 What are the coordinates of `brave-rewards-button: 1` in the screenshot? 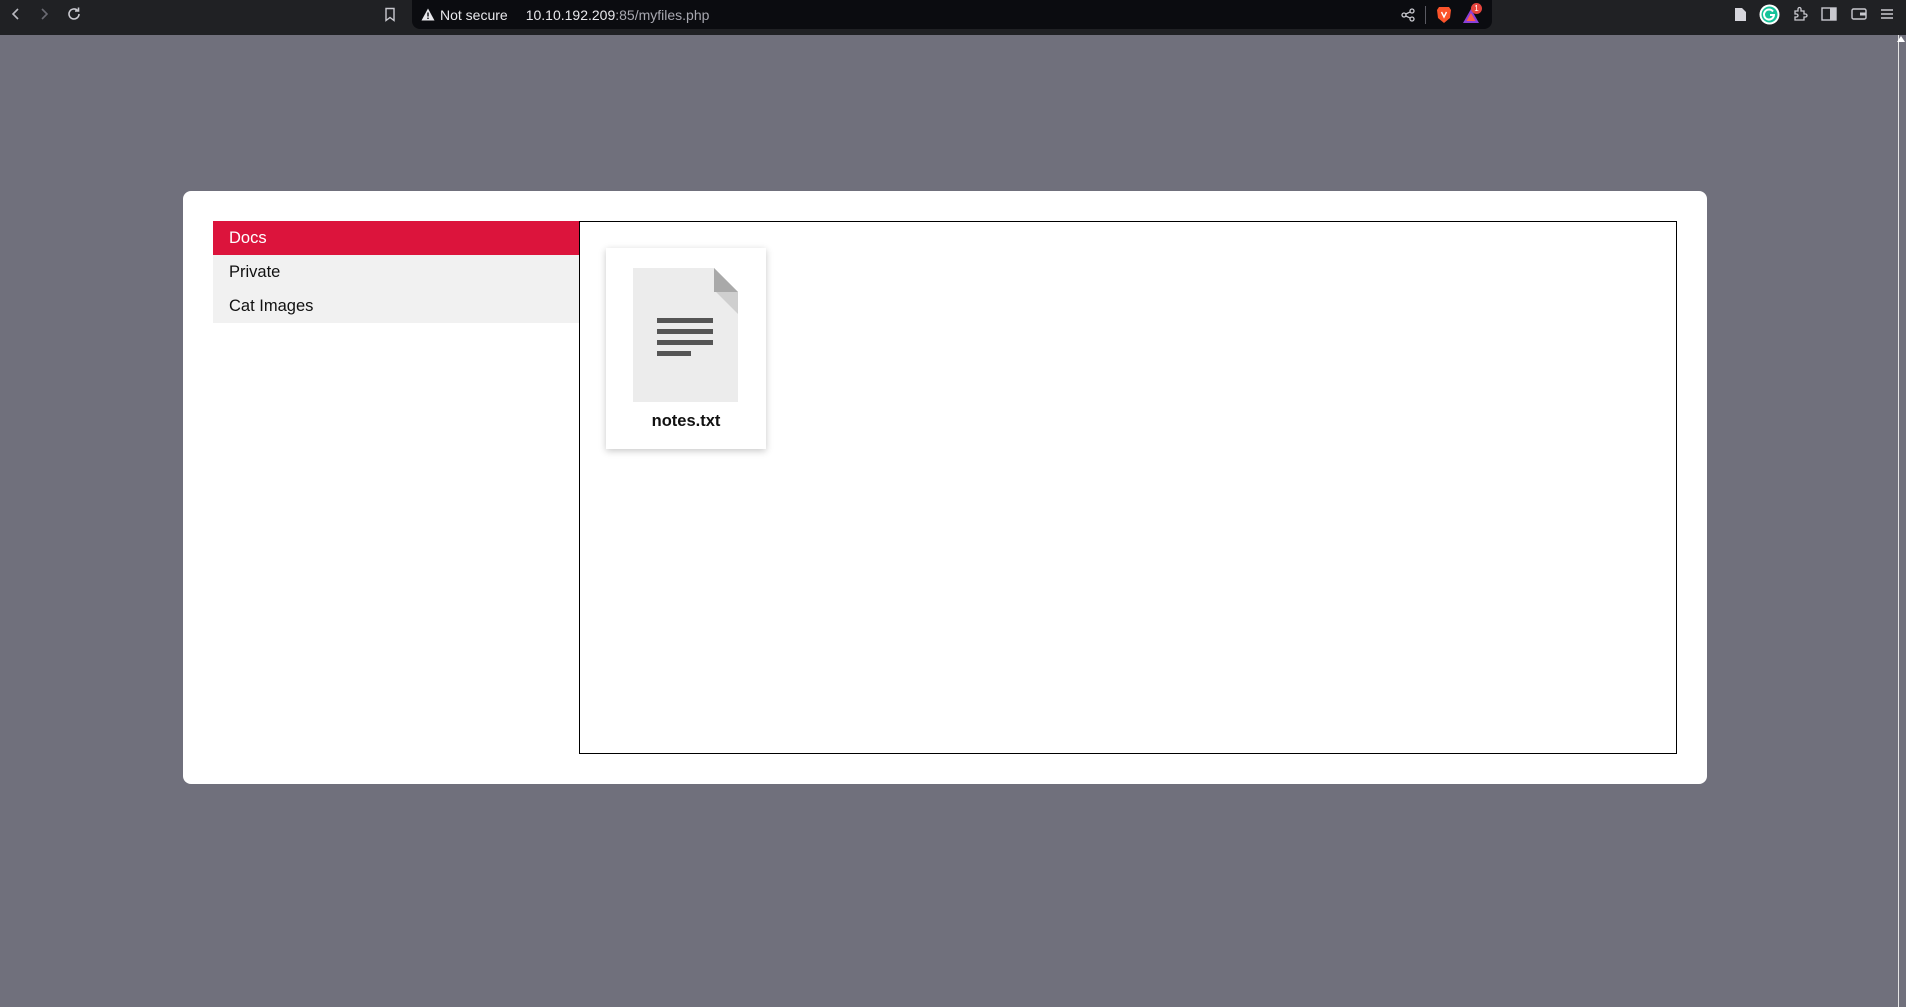 It's located at (1472, 13).